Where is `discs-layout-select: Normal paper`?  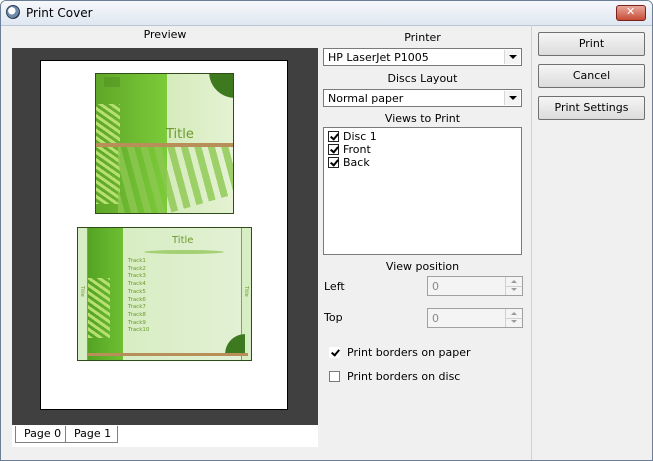 discs-layout-select: Normal paper is located at coordinates (422, 98).